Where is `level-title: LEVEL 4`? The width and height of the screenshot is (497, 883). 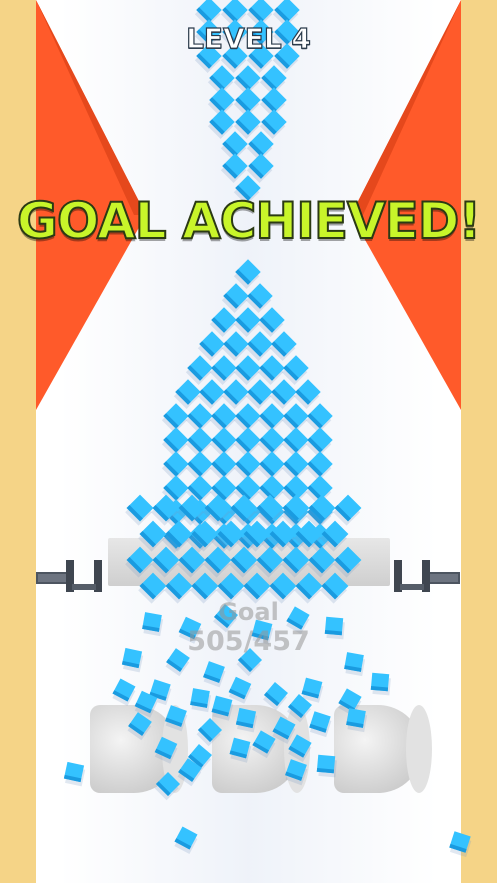 level-title: LEVEL 4 is located at coordinates (248, 38).